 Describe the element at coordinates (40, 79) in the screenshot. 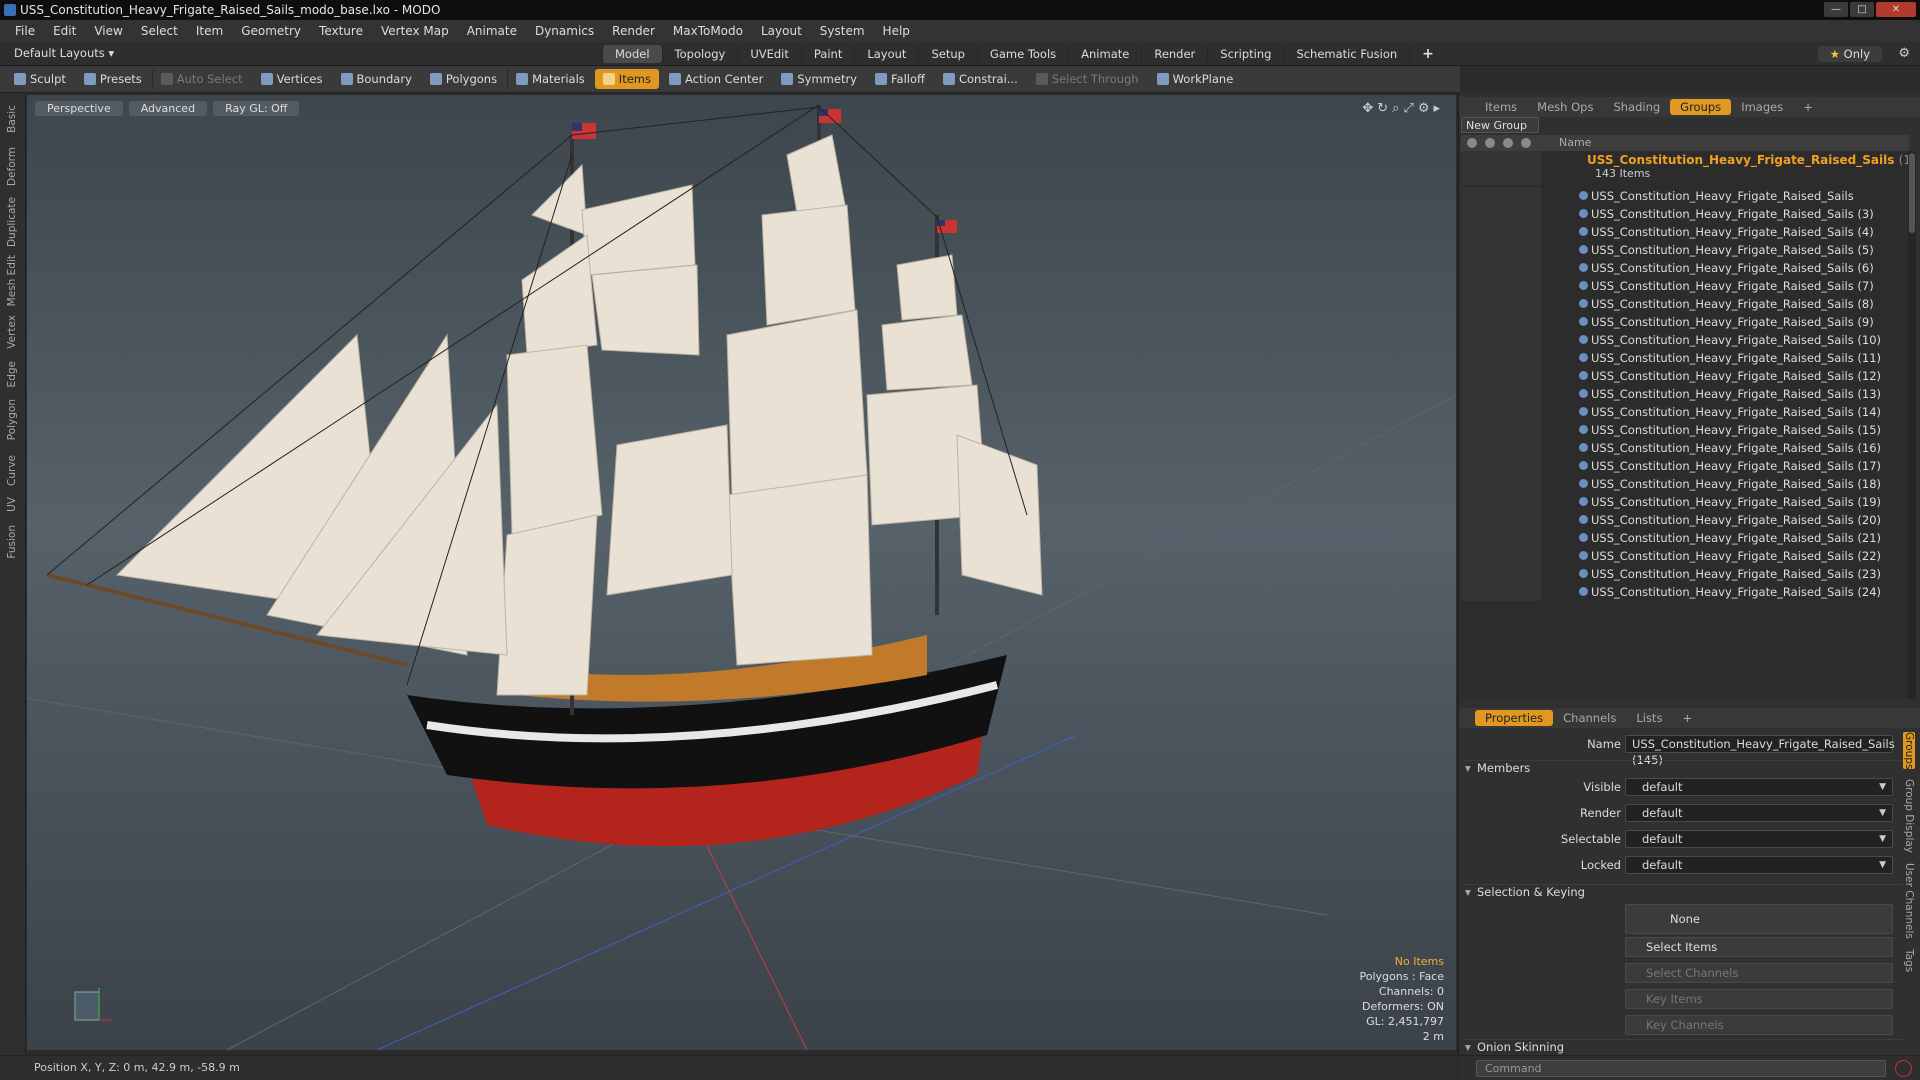

I see `sculpt-button: Sculpt` at that location.